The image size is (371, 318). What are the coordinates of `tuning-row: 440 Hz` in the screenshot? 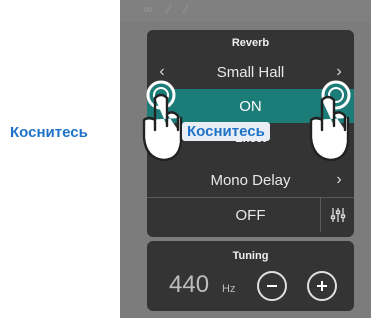 It's located at (250, 285).